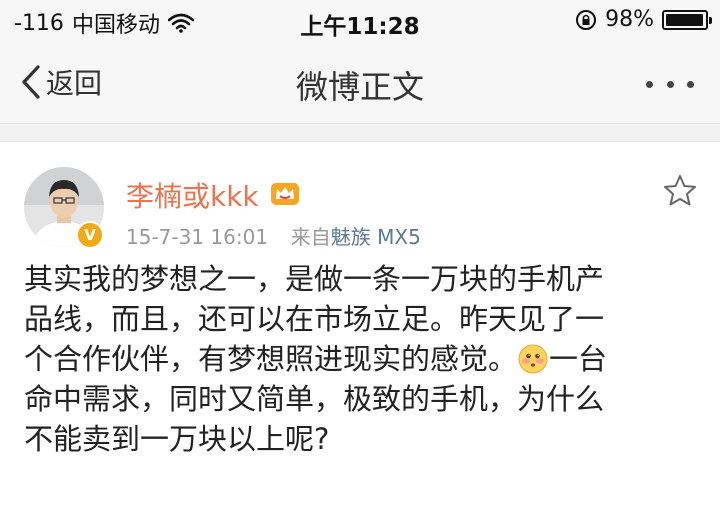  I want to click on post-timestamp: 15-7-31 16:01, so click(197, 237).